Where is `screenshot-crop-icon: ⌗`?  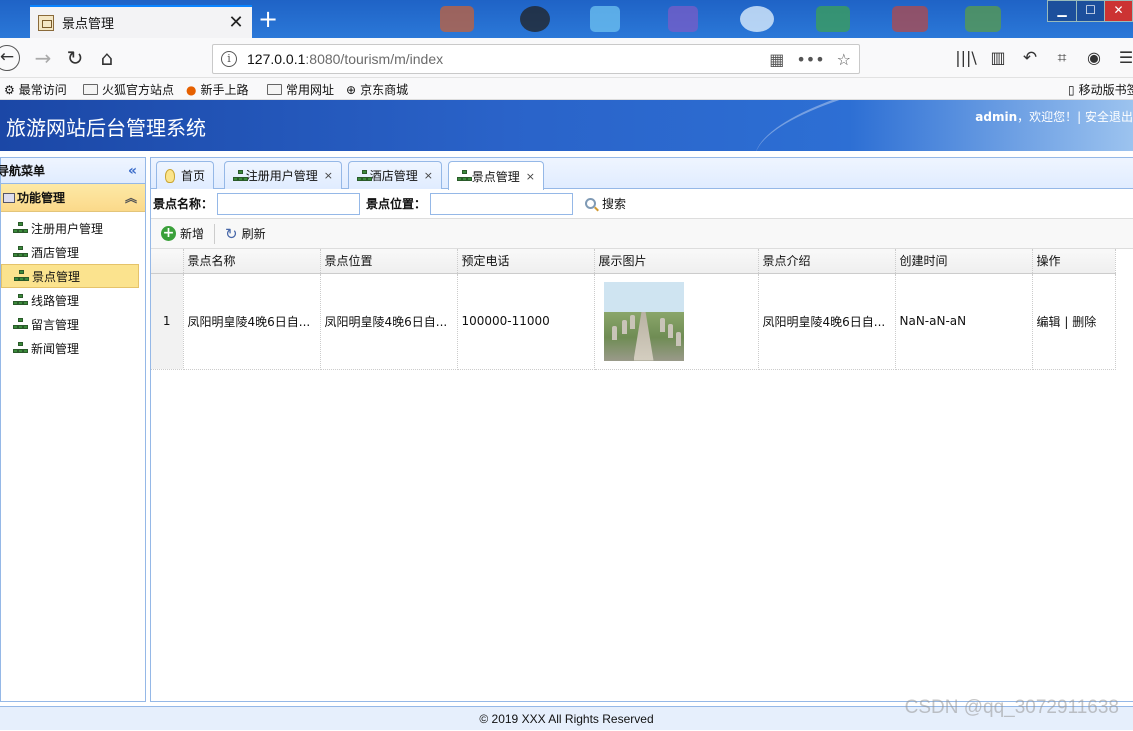 screenshot-crop-icon: ⌗ is located at coordinates (1062, 58).